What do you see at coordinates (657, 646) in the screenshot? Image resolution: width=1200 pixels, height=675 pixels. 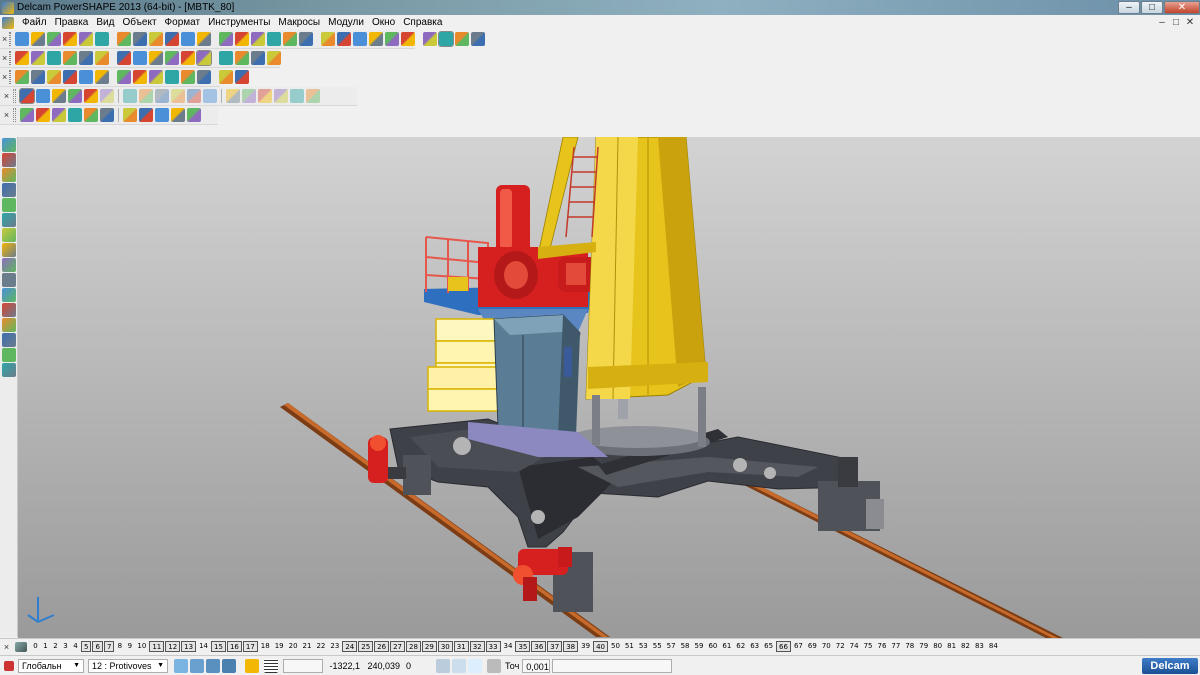 I see `level-button: 55` at bounding box center [657, 646].